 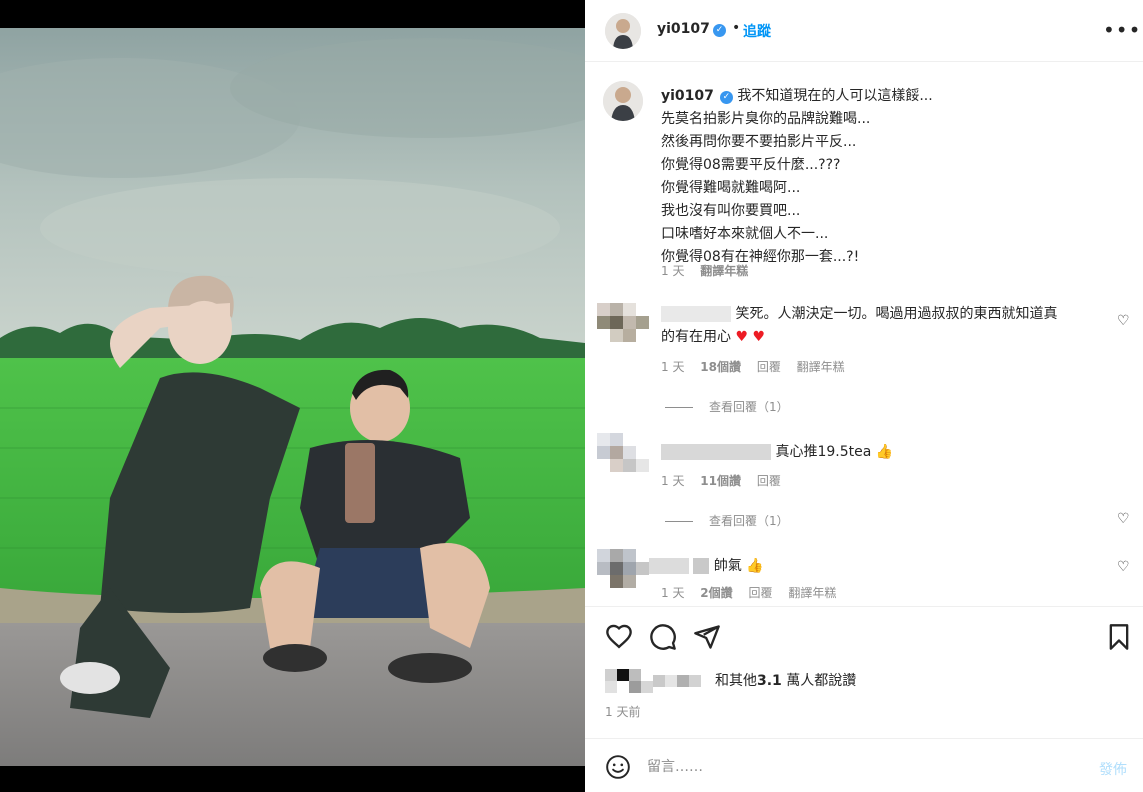 I want to click on red-heart-emoji-icon: ♥ ♥, so click(x=750, y=337).